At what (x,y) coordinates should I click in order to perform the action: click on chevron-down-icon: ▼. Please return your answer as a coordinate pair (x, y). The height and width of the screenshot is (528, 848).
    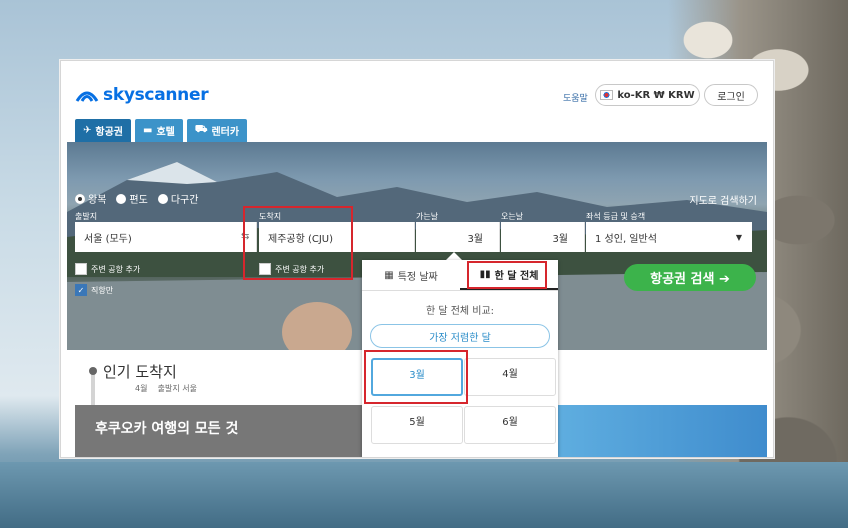
    Looking at the image, I should click on (738, 237).